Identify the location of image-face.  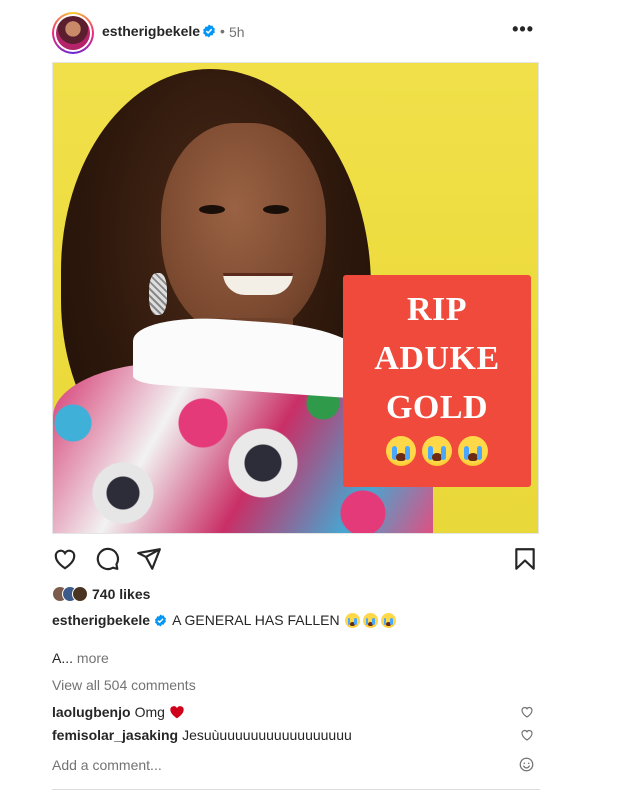
(243, 230).